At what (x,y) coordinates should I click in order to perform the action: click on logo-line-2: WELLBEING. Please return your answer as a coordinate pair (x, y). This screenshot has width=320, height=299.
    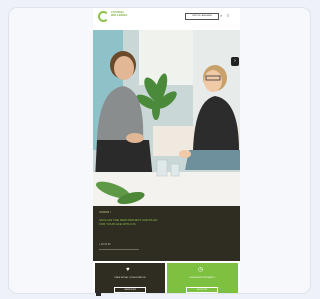
    Looking at the image, I should click on (119, 15).